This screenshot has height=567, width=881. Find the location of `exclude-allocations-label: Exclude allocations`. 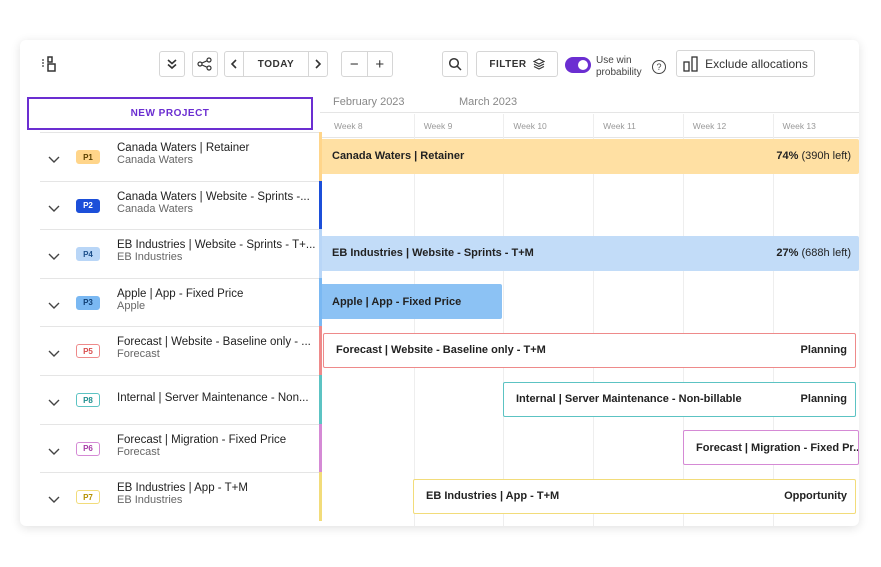

exclude-allocations-label: Exclude allocations is located at coordinates (756, 63).